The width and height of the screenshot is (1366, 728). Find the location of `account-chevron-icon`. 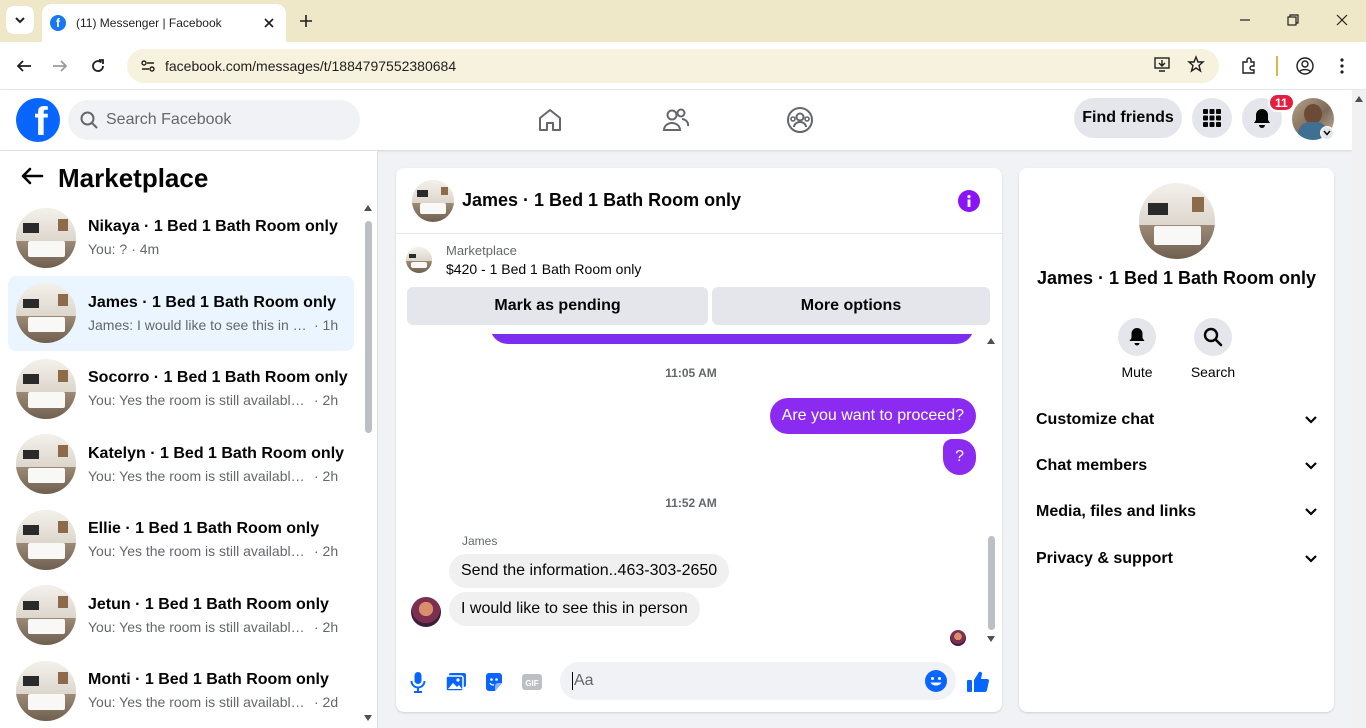

account-chevron-icon is located at coordinates (1327, 133).